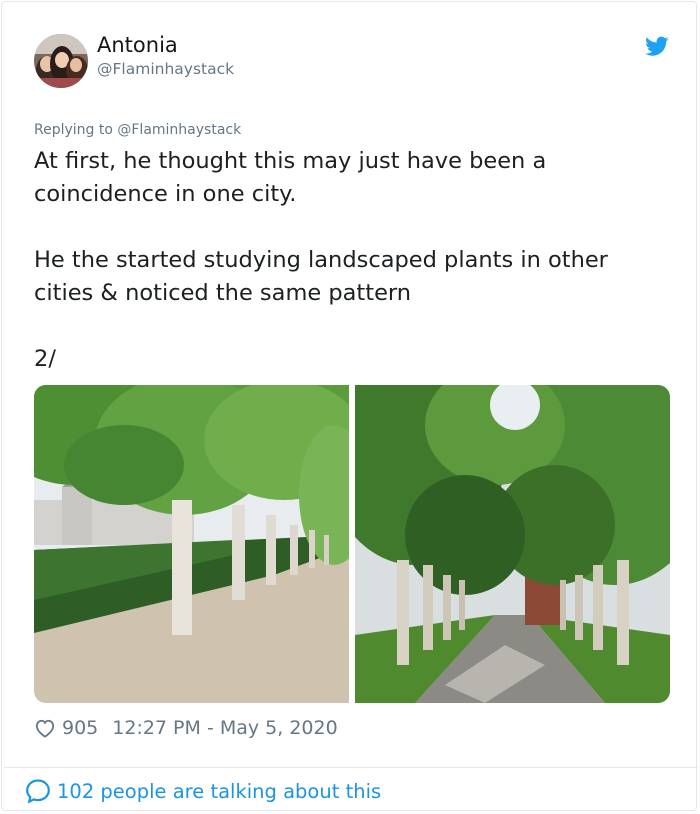 This screenshot has width=700, height=814. Describe the element at coordinates (165, 69) in the screenshot. I see `author-handle: @Flaminhaystack` at that location.